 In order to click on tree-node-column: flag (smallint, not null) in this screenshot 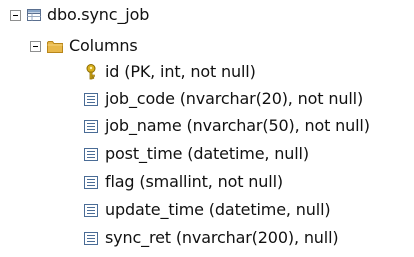, I will do `click(183, 182)`.